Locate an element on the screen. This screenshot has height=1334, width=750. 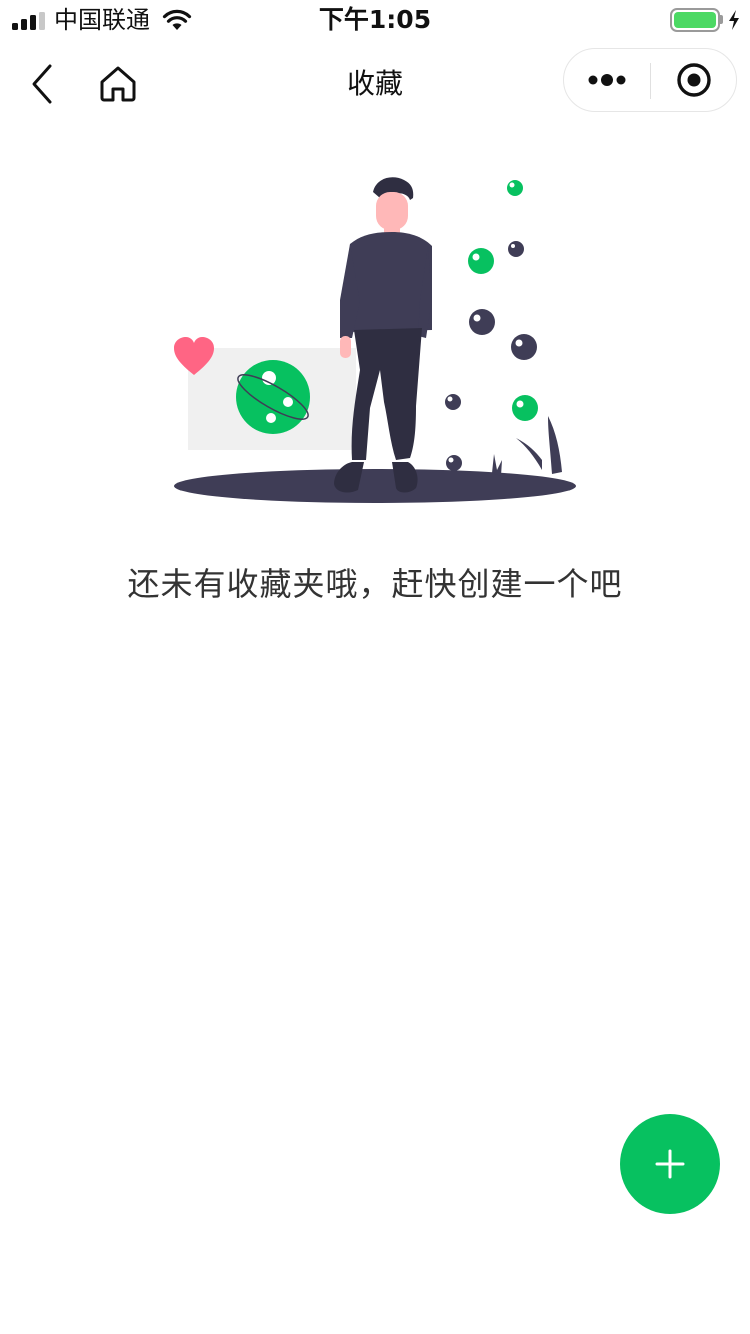
plus-icon is located at coordinates (670, 1164).